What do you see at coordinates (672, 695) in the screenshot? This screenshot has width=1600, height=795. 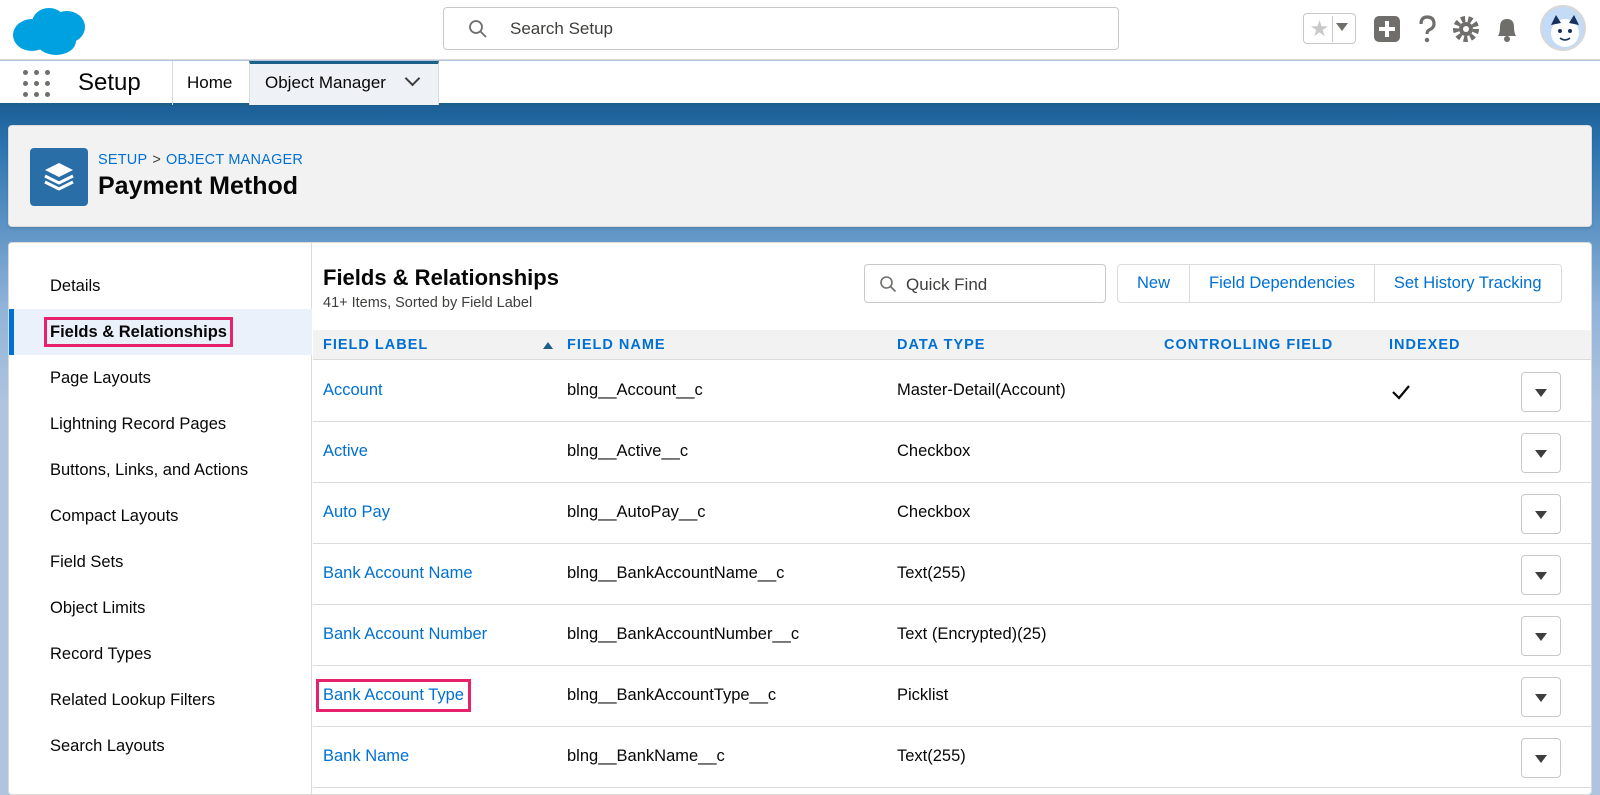 I see `field-api-name: blng__BankAccountType__c` at bounding box center [672, 695].